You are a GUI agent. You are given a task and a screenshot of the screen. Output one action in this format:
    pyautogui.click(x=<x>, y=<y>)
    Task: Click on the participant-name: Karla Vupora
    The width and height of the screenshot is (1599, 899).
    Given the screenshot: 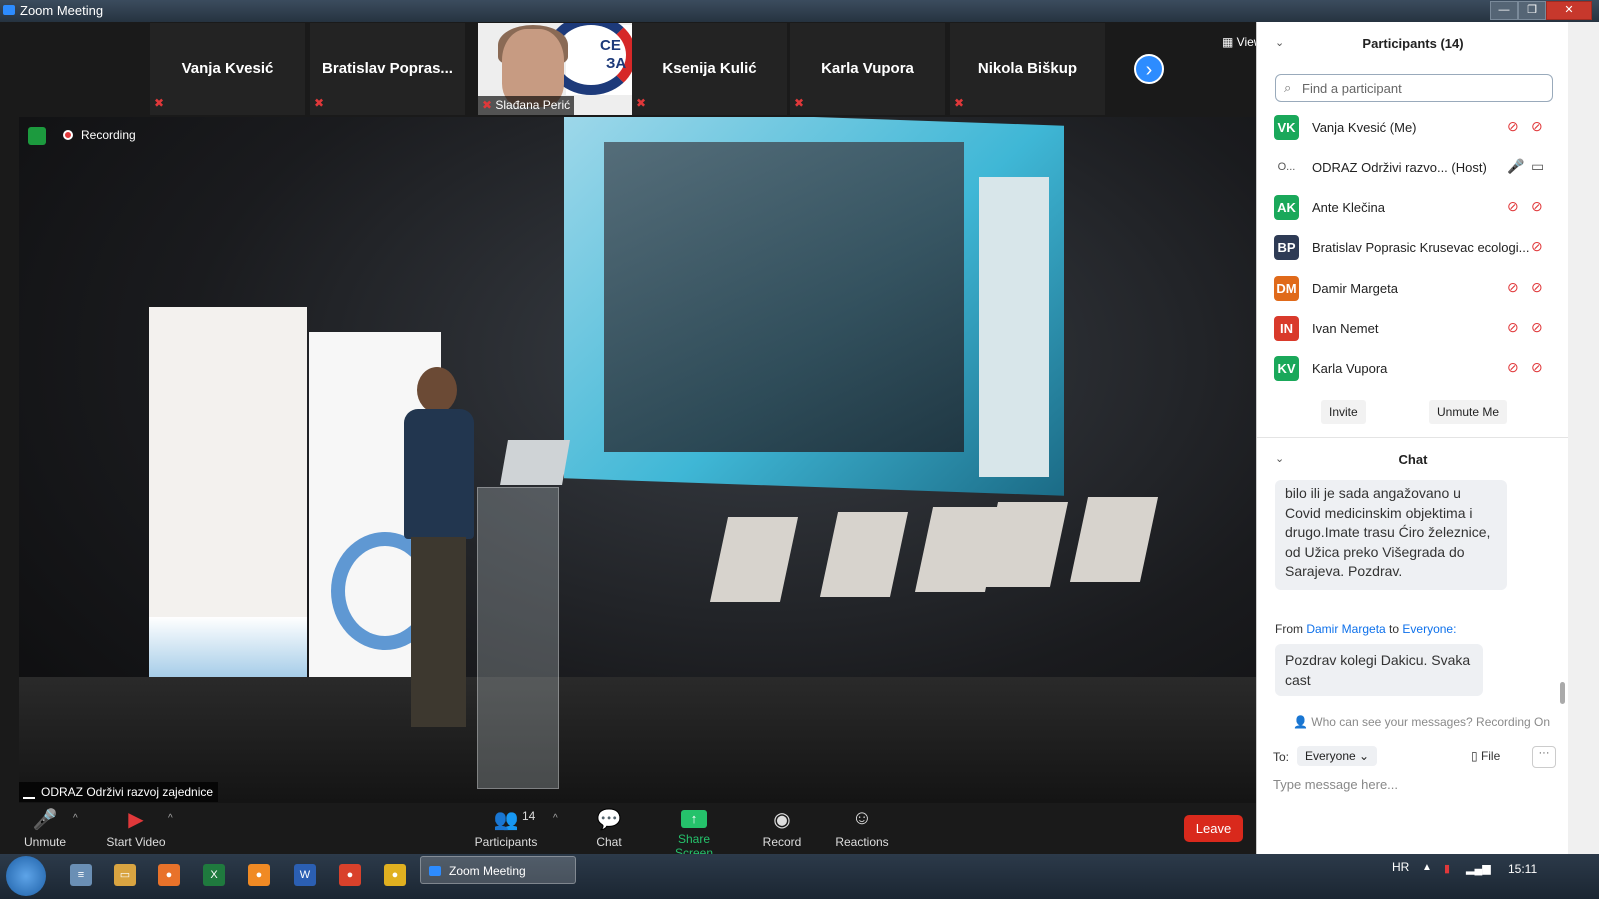 What is the action you would take?
    pyautogui.click(x=1350, y=368)
    